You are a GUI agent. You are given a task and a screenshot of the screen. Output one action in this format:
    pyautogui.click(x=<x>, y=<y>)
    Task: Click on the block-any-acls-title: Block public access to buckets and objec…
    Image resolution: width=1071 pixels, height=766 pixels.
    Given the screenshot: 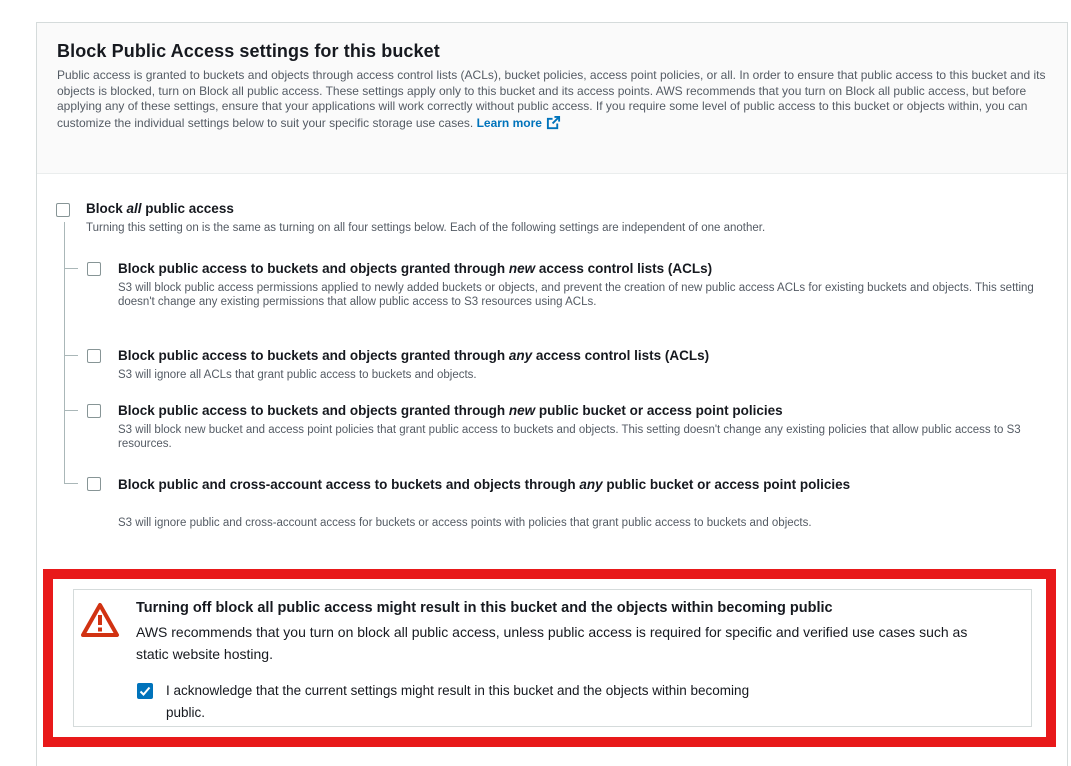 What is the action you would take?
    pyautogui.click(x=413, y=355)
    